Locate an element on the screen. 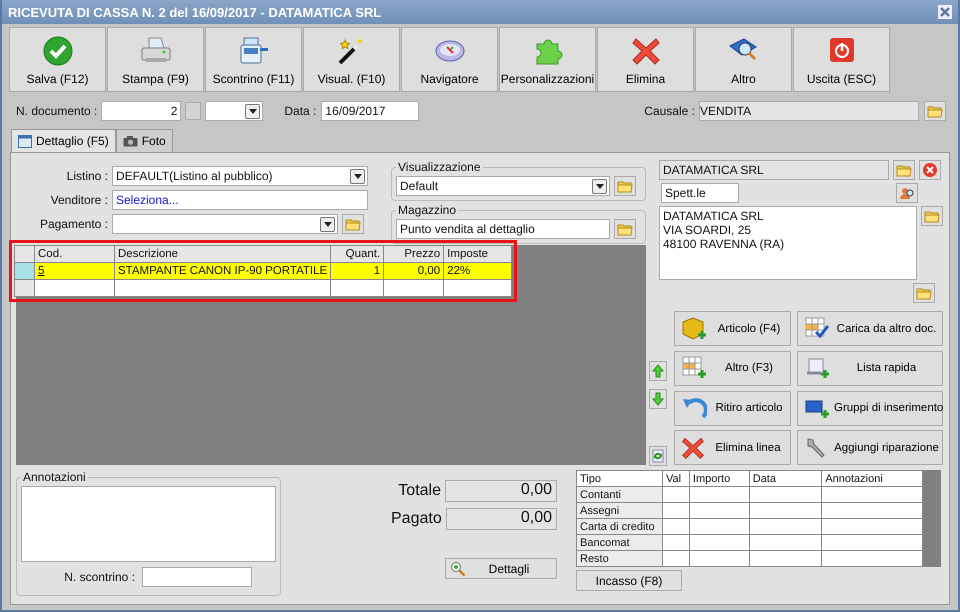 The width and height of the screenshot is (960, 612). table-cell: 1 is located at coordinates (357, 271).